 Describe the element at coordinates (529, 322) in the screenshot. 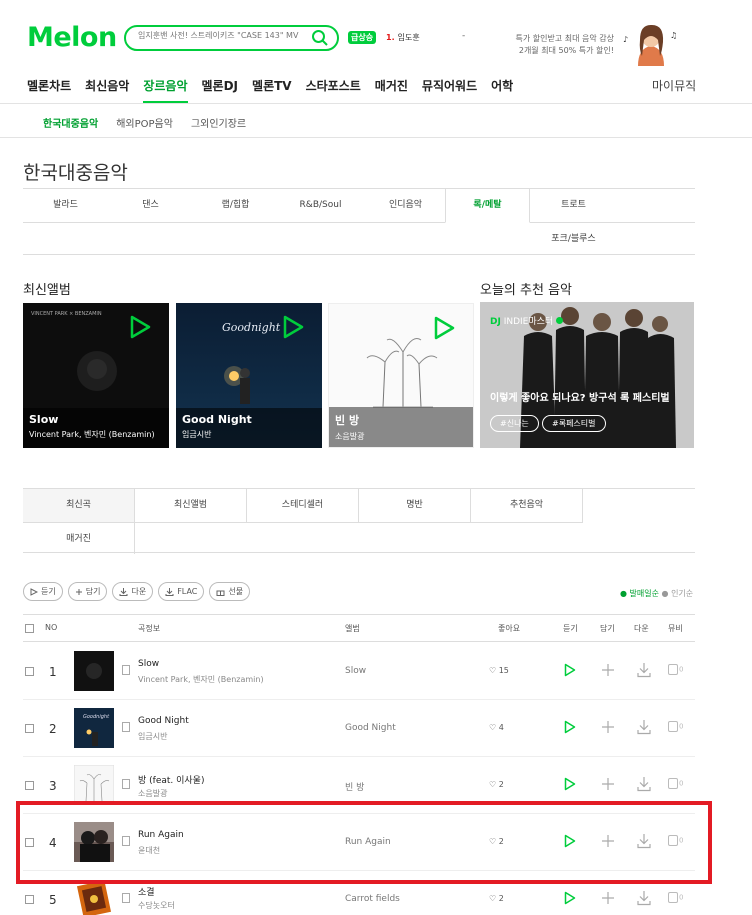

I see `dj-name: INDIE마스터` at that location.